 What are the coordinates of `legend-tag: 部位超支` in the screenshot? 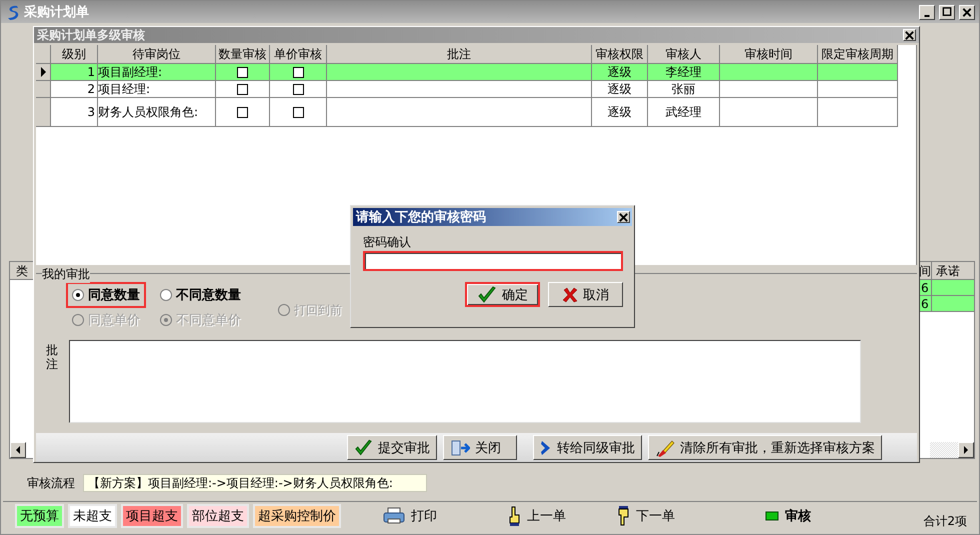 It's located at (218, 516).